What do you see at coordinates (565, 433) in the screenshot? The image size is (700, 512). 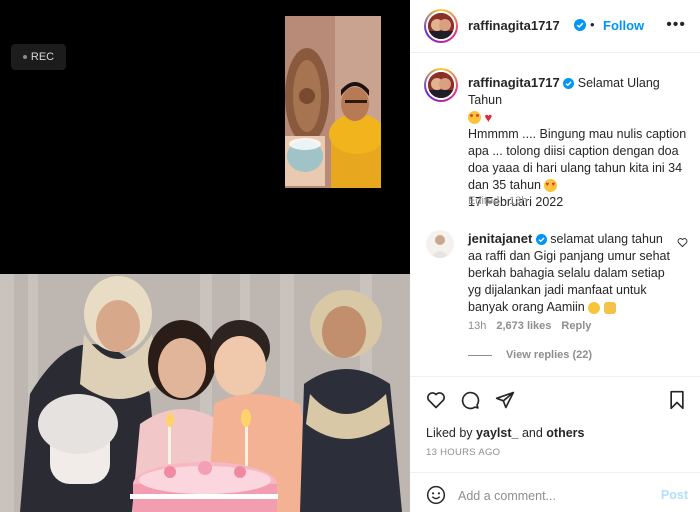 I see `liked-by-others: others` at bounding box center [565, 433].